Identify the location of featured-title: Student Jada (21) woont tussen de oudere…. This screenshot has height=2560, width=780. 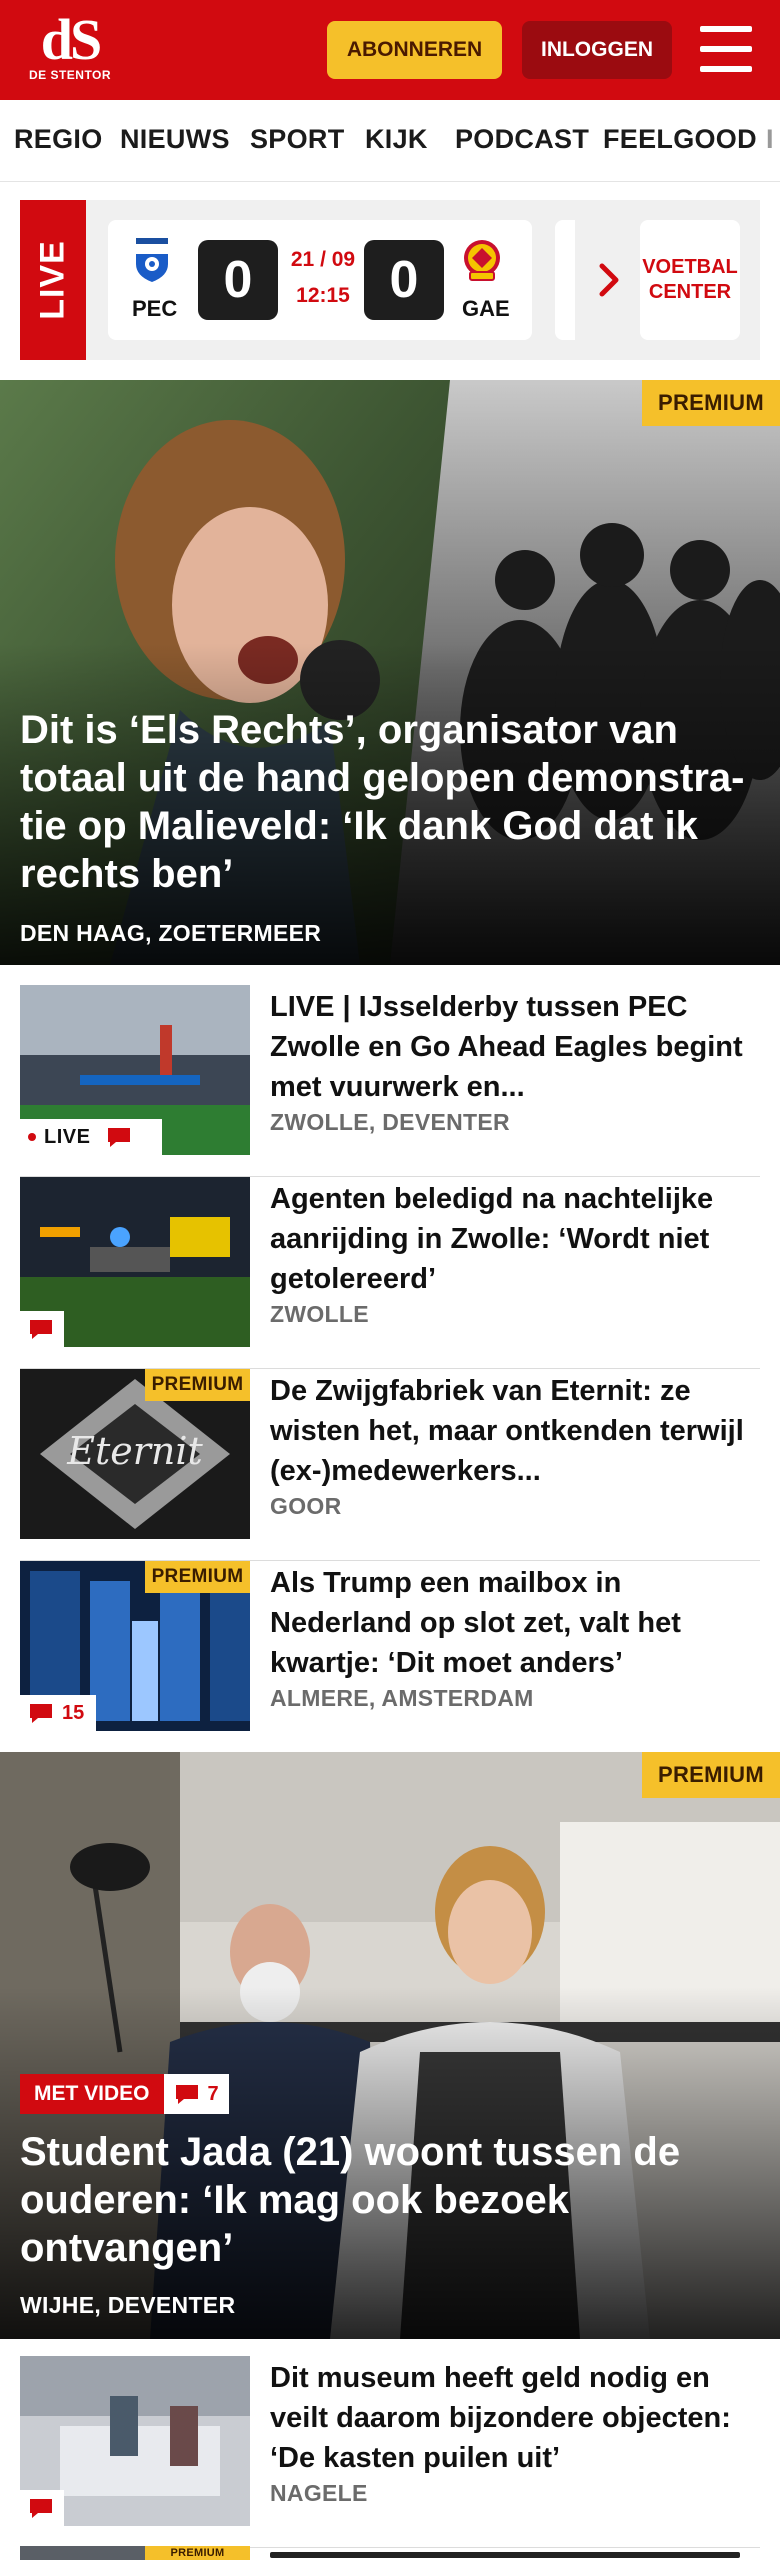
(390, 2200).